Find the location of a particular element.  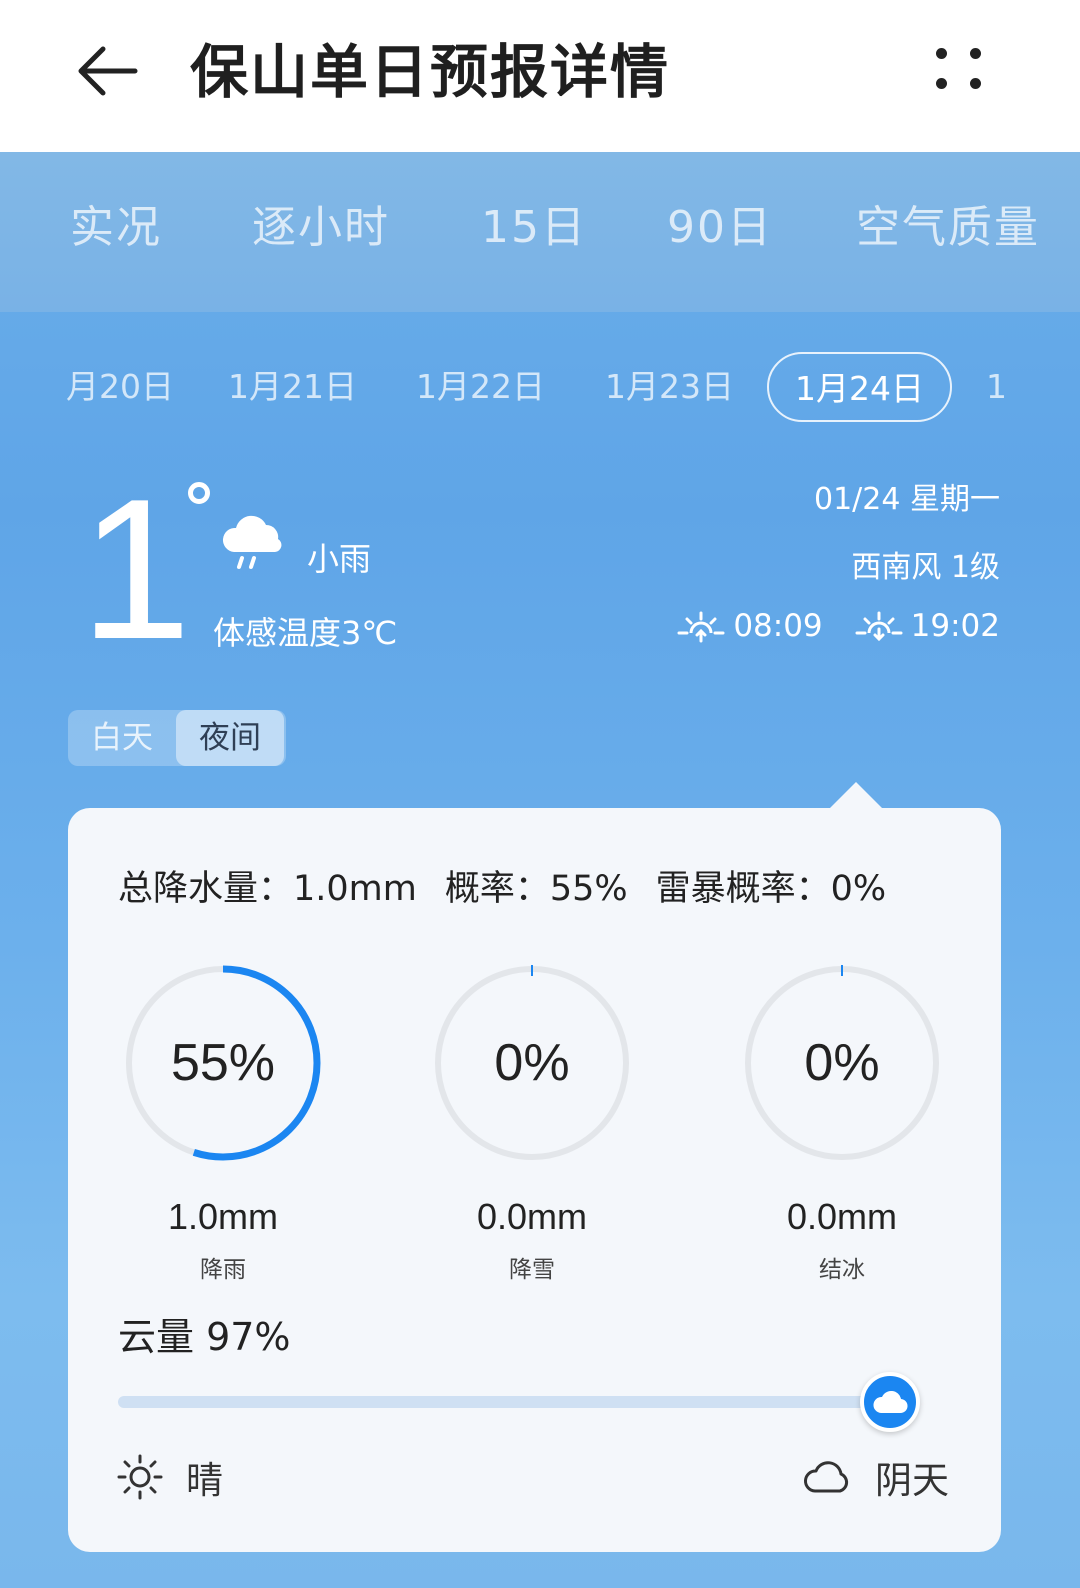

total-precip-text: 总降水量：1.0mm is located at coordinates (267, 889).